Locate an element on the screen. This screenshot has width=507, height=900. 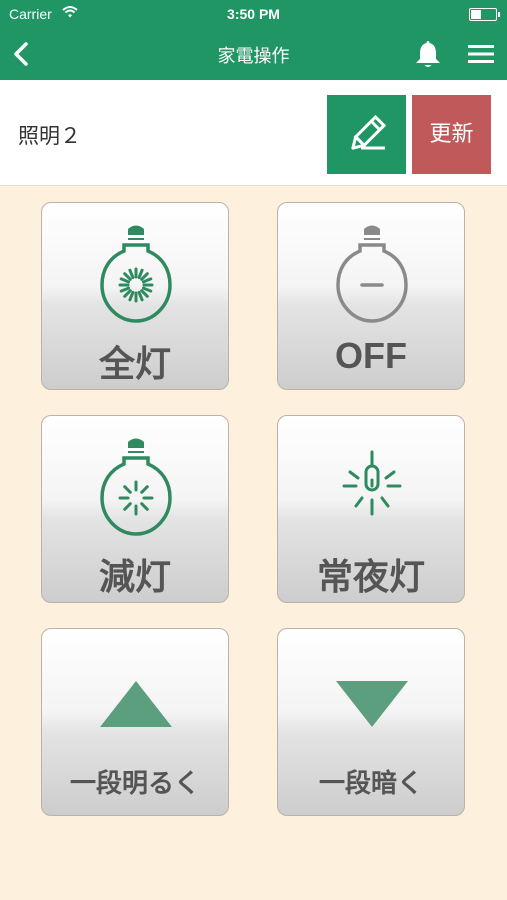
notification-bell-icon is located at coordinates (428, 54).